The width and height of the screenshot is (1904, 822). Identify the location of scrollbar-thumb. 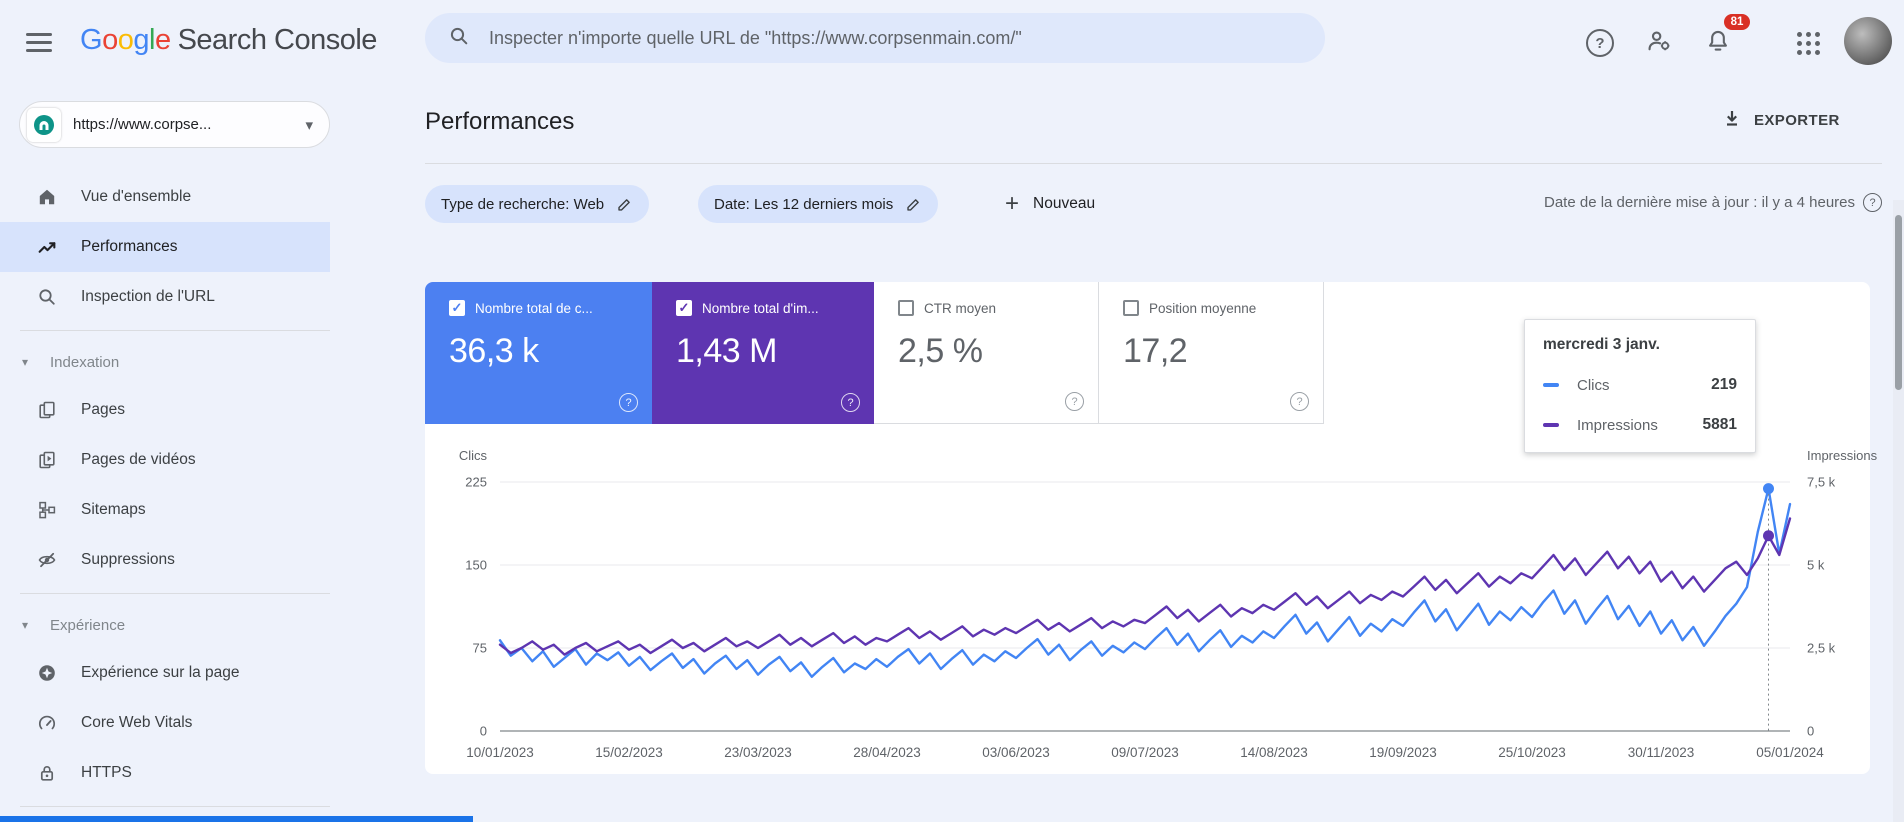
(1898, 302).